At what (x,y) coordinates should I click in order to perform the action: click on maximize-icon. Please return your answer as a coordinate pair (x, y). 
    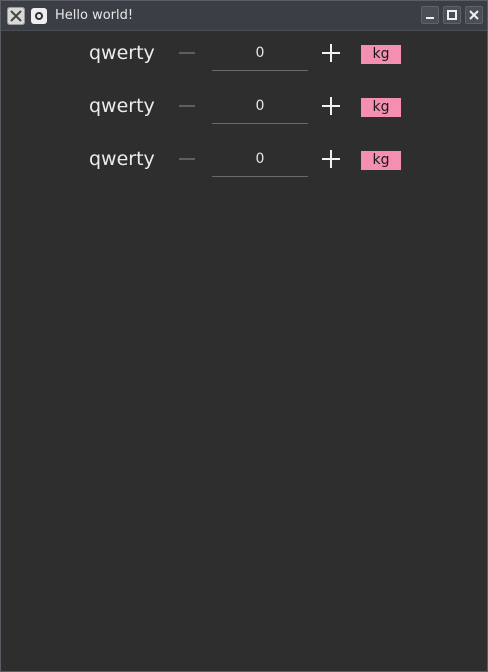
    Looking at the image, I should click on (452, 15).